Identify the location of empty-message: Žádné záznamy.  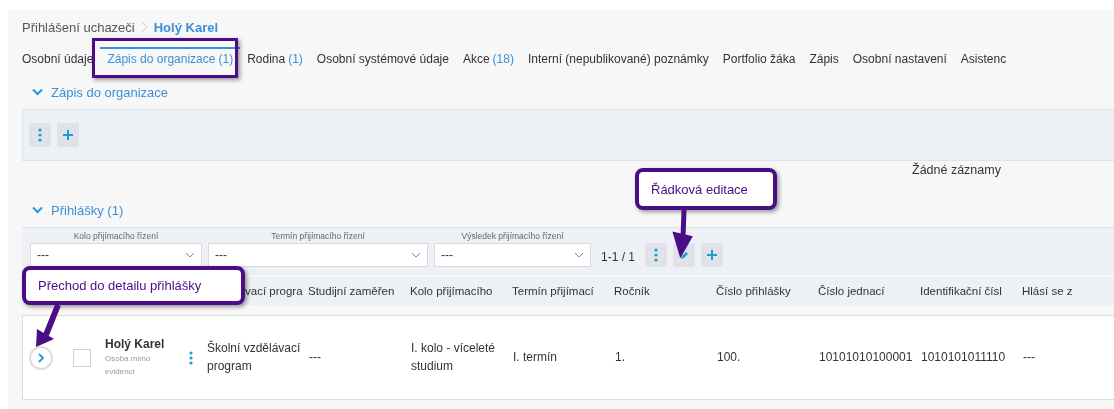
(956, 170).